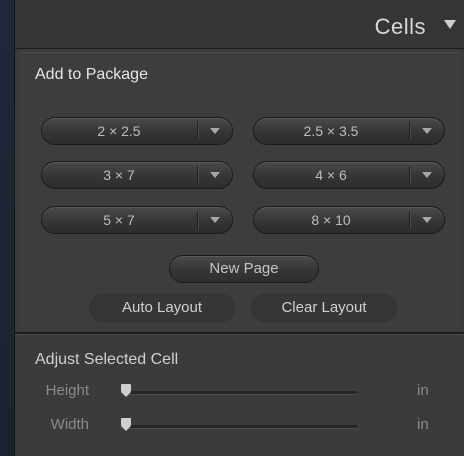 Image resolution: width=464 pixels, height=456 pixels. Describe the element at coordinates (119, 175) in the screenshot. I see `size-button-label: 3 × 7` at that location.